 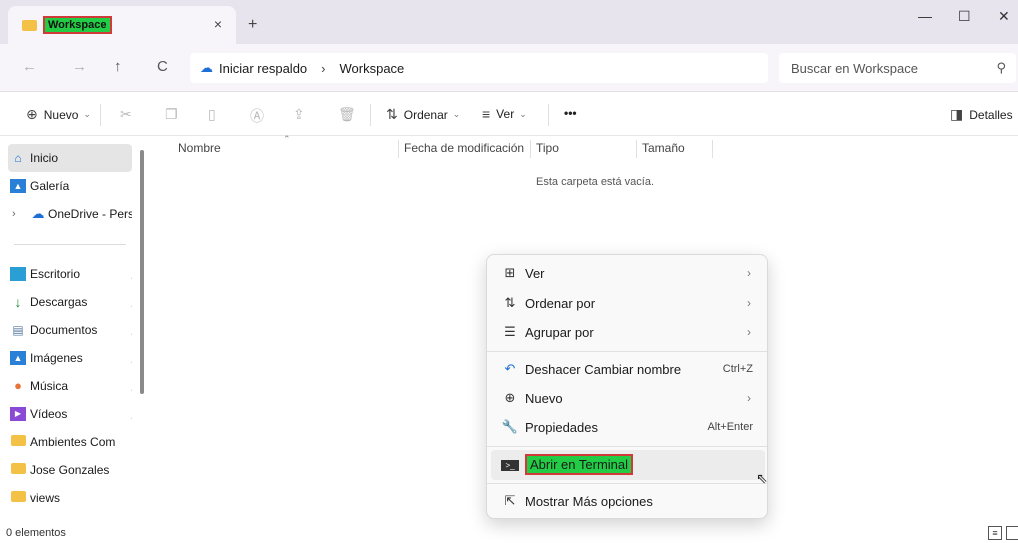 What do you see at coordinates (142, 272) in the screenshot?
I see `sidebar-scrollbar` at bounding box center [142, 272].